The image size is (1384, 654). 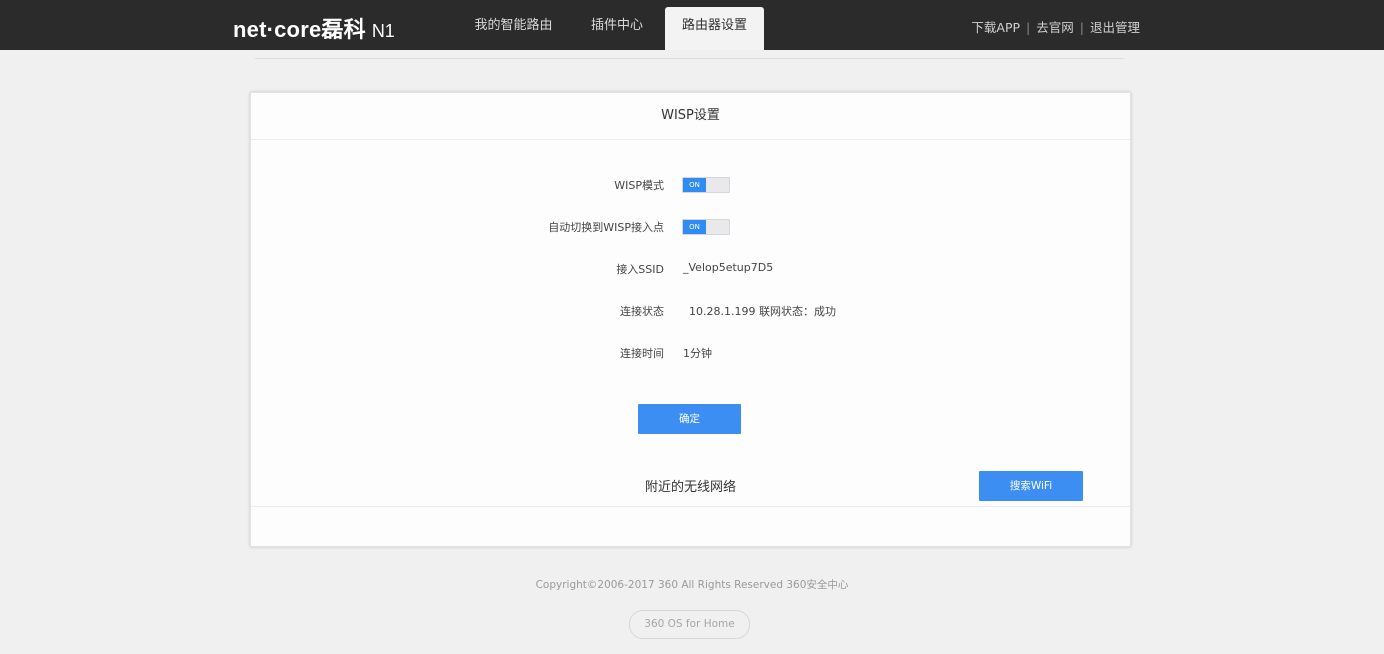 I want to click on ssid-value: _Velop5etup7D5, so click(x=728, y=267).